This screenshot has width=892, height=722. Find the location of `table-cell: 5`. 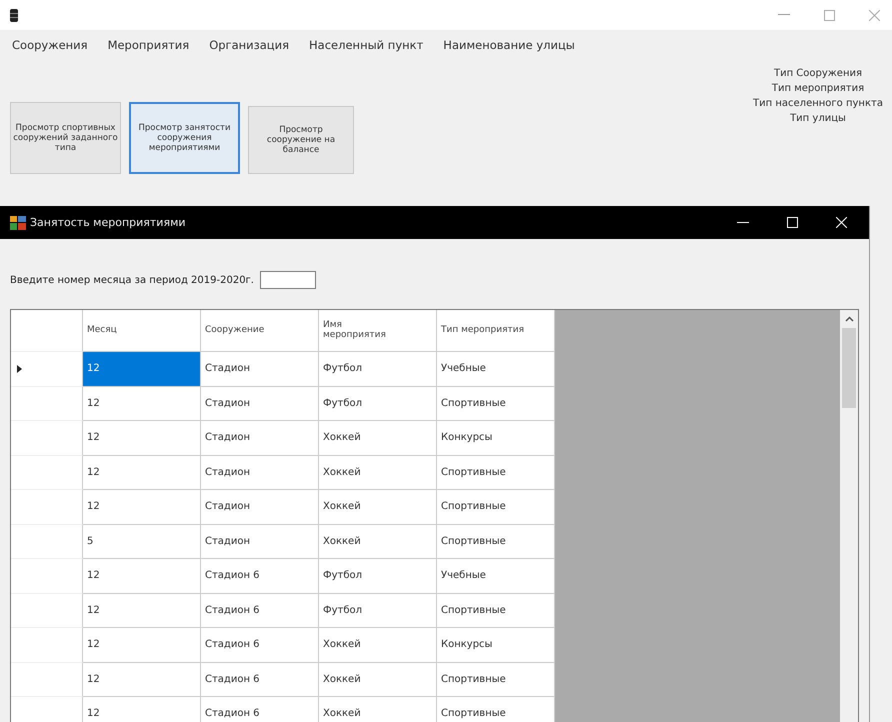

table-cell: 5 is located at coordinates (142, 541).